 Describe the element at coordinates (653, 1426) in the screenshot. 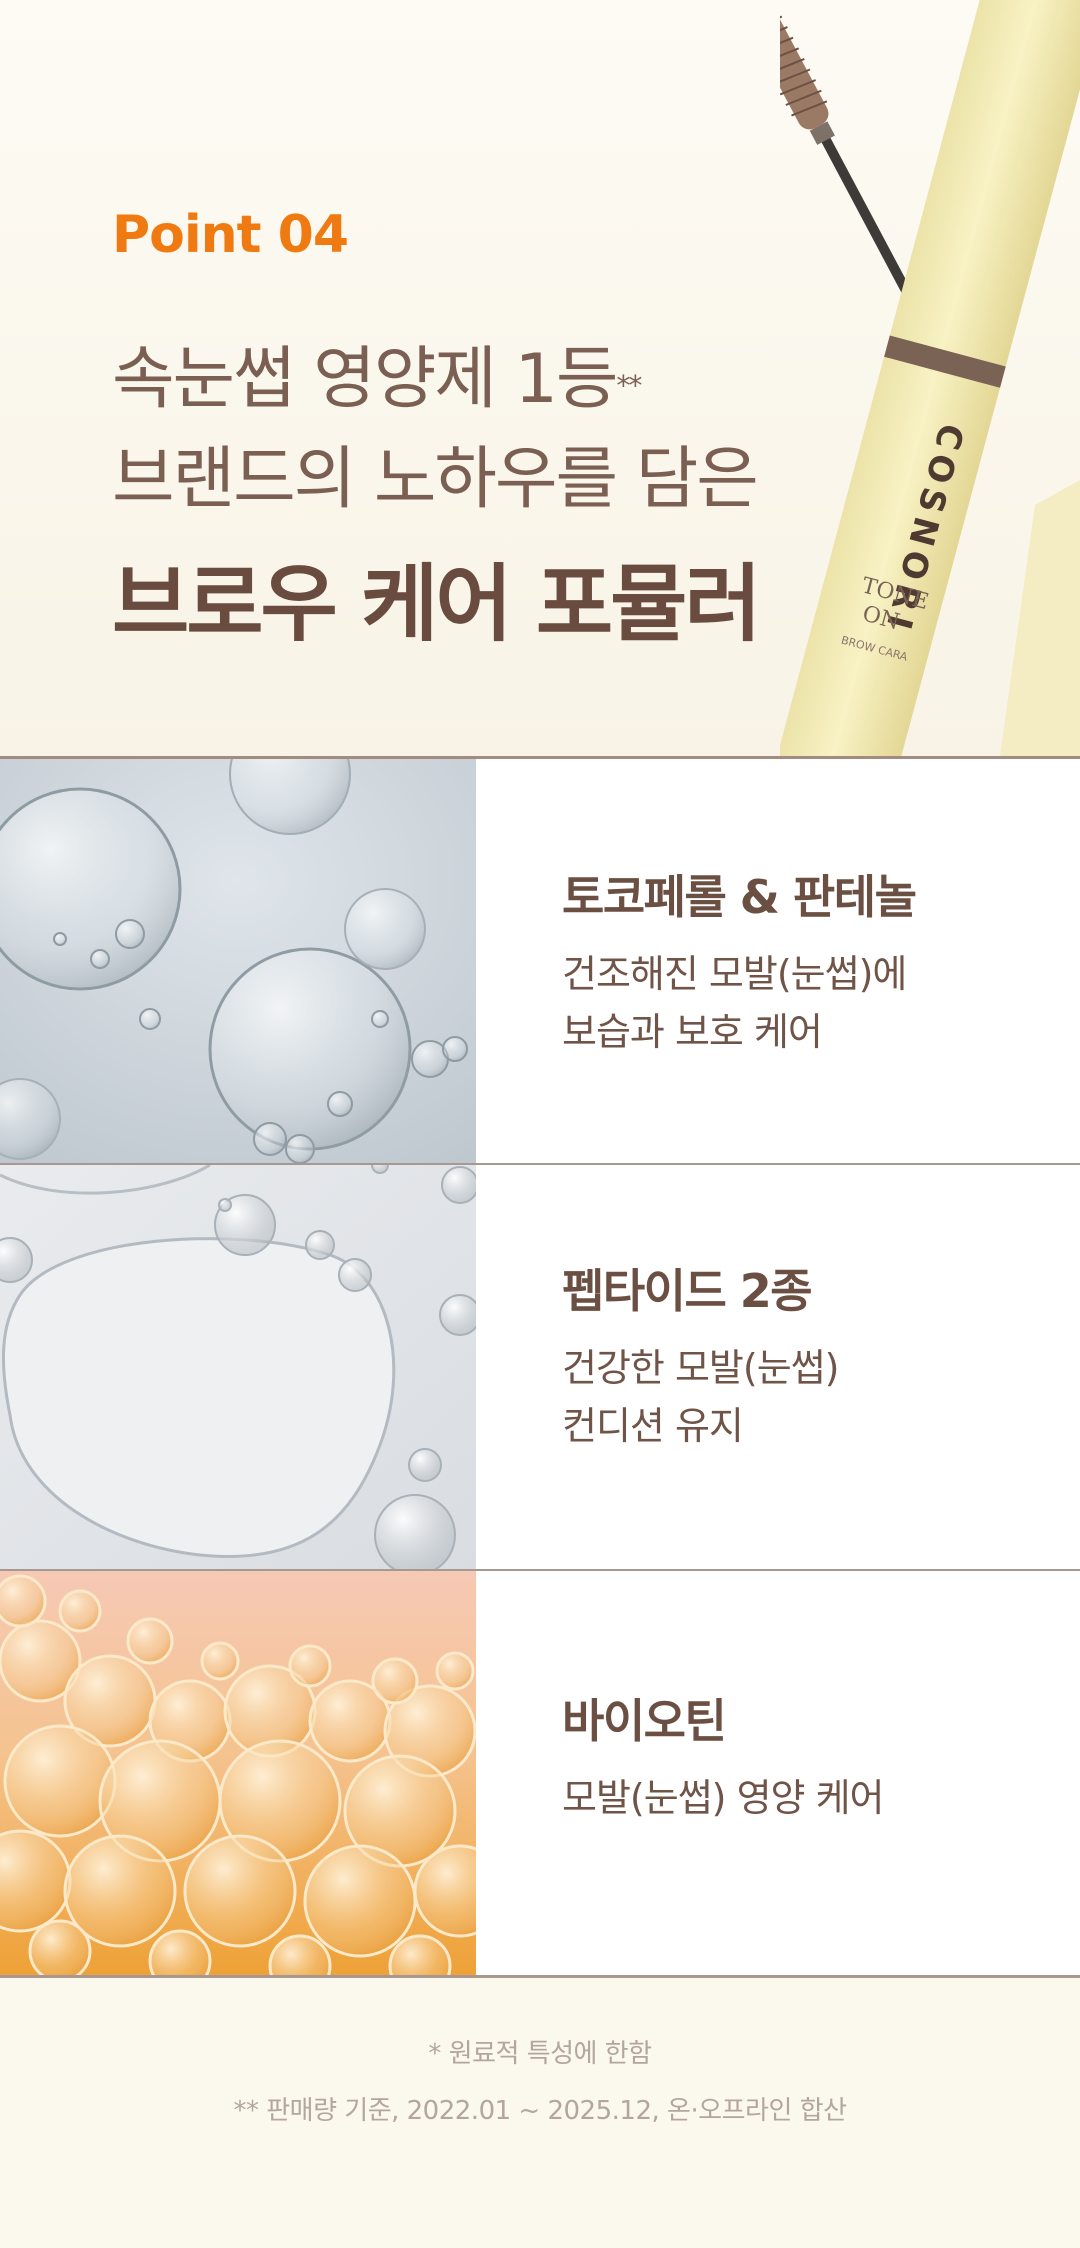

I see `ingredient-desc-line: 컨디션 유지` at that location.